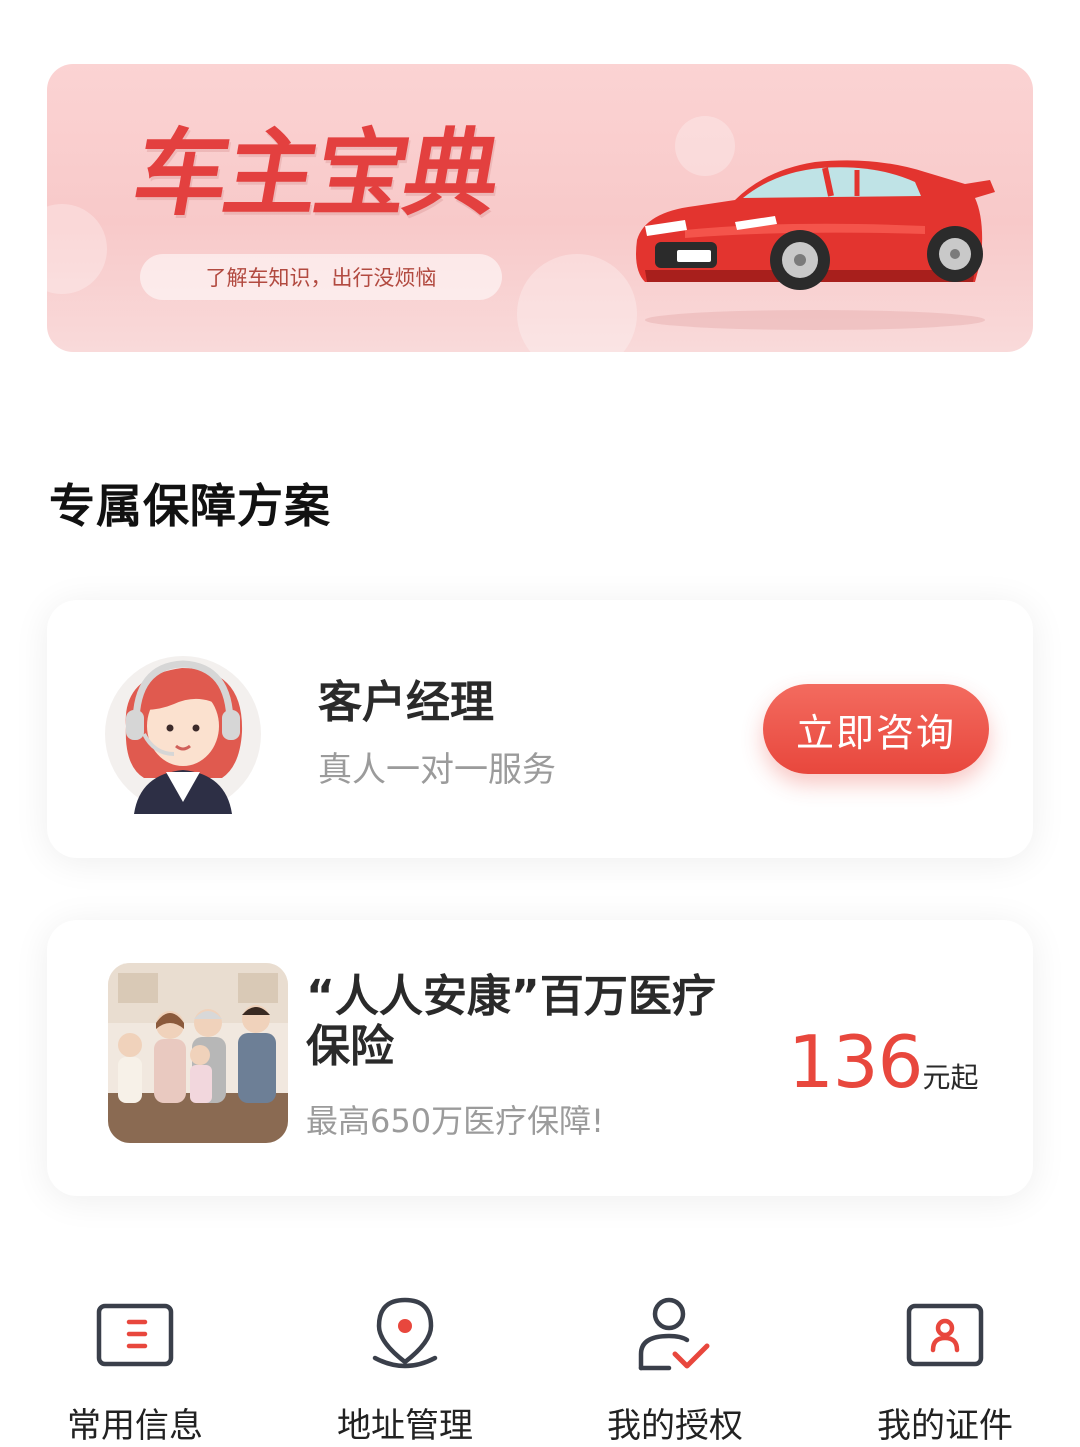  I want to click on red-car-illustration, so click(815, 245).